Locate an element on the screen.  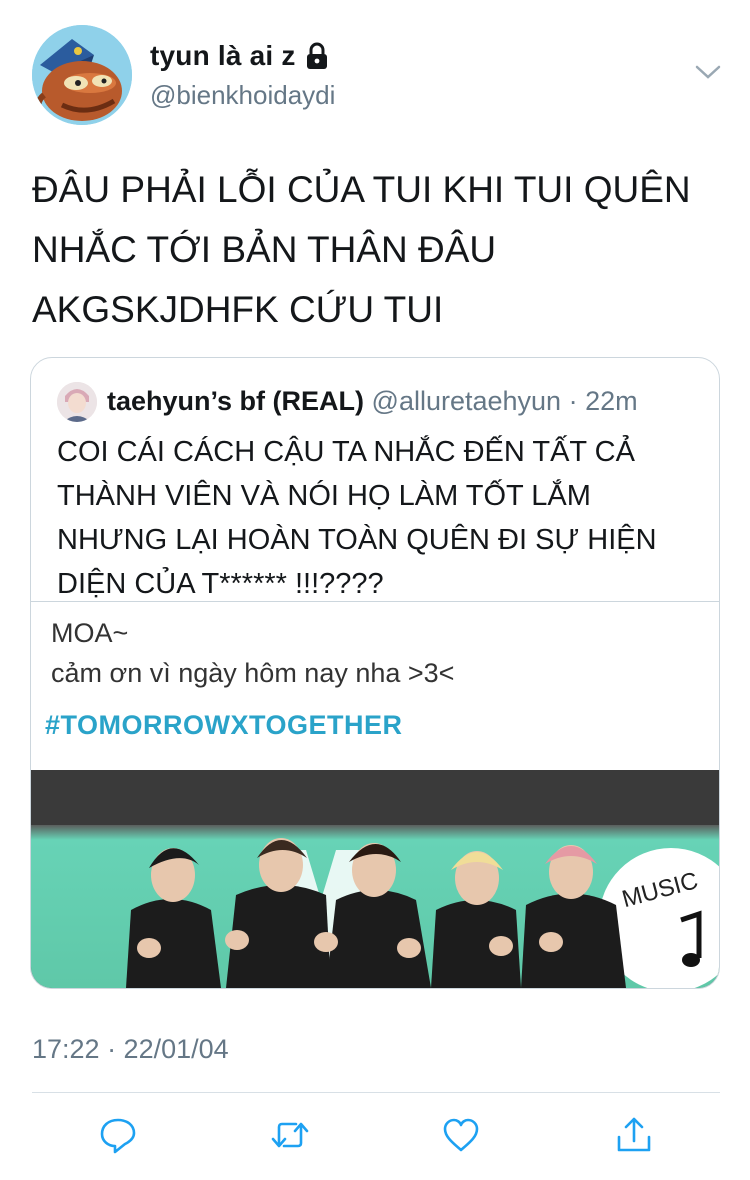
media-hashtag: #TOMORROWXTOGETHER is located at coordinates (224, 725).